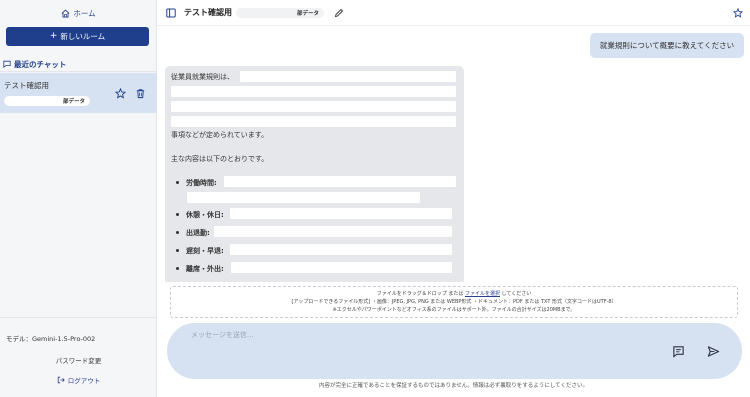 The height and width of the screenshot is (397, 750). What do you see at coordinates (205, 215) in the screenshot?
I see `bullet-label: 休憩・休日:` at bounding box center [205, 215].